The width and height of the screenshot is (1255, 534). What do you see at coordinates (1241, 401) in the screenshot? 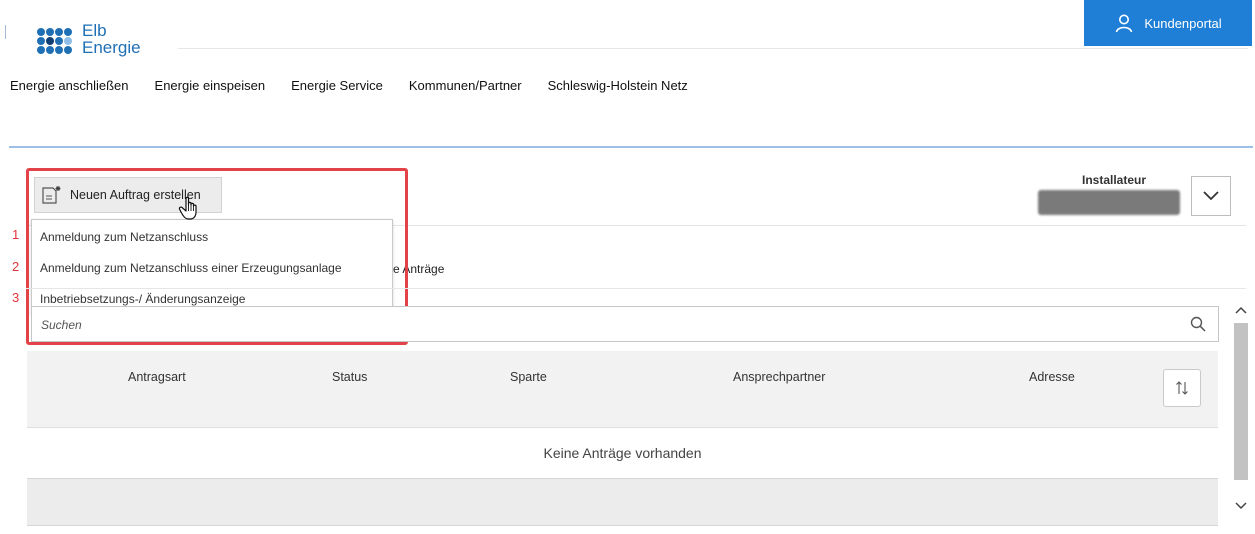
I see `scrollbar-thumb` at bounding box center [1241, 401].